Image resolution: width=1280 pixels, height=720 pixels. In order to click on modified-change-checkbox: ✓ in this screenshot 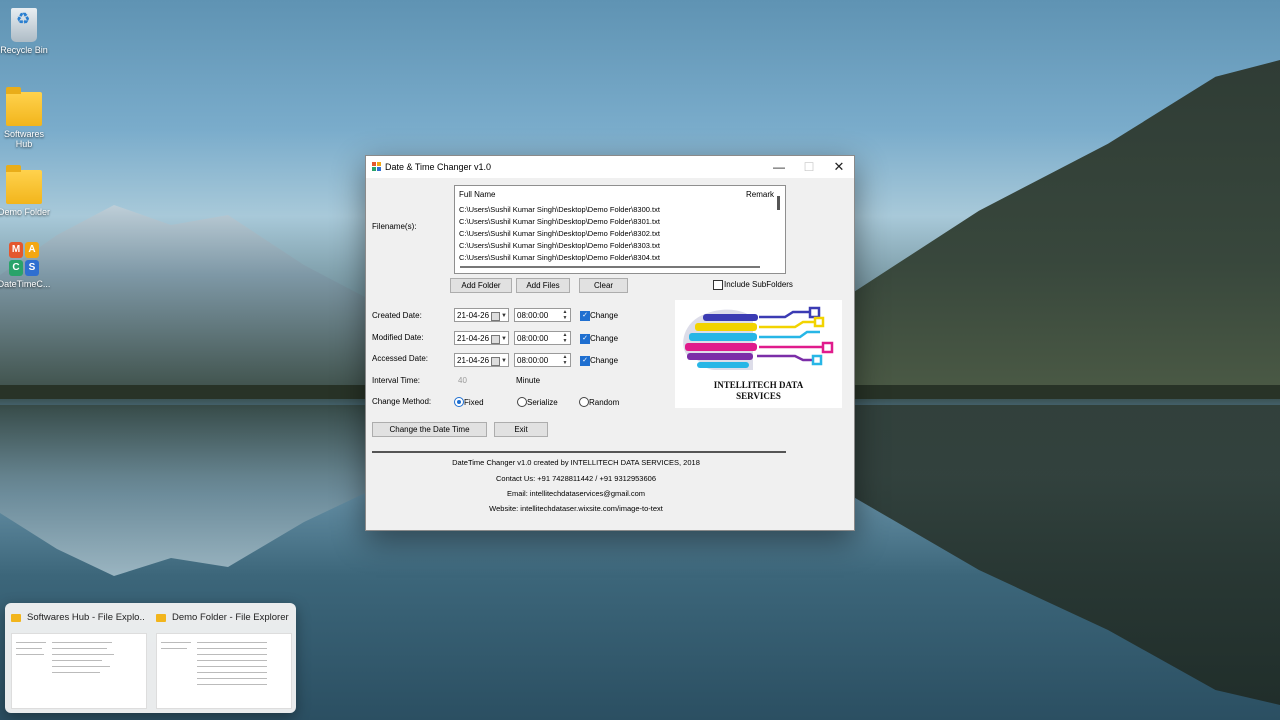, I will do `click(585, 339)`.